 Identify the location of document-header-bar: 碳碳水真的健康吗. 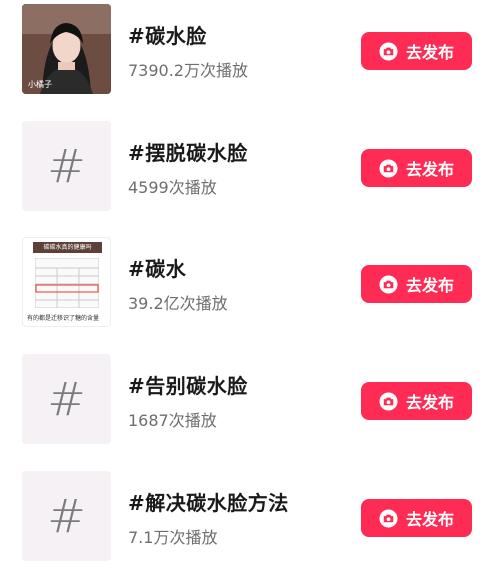
(67, 247).